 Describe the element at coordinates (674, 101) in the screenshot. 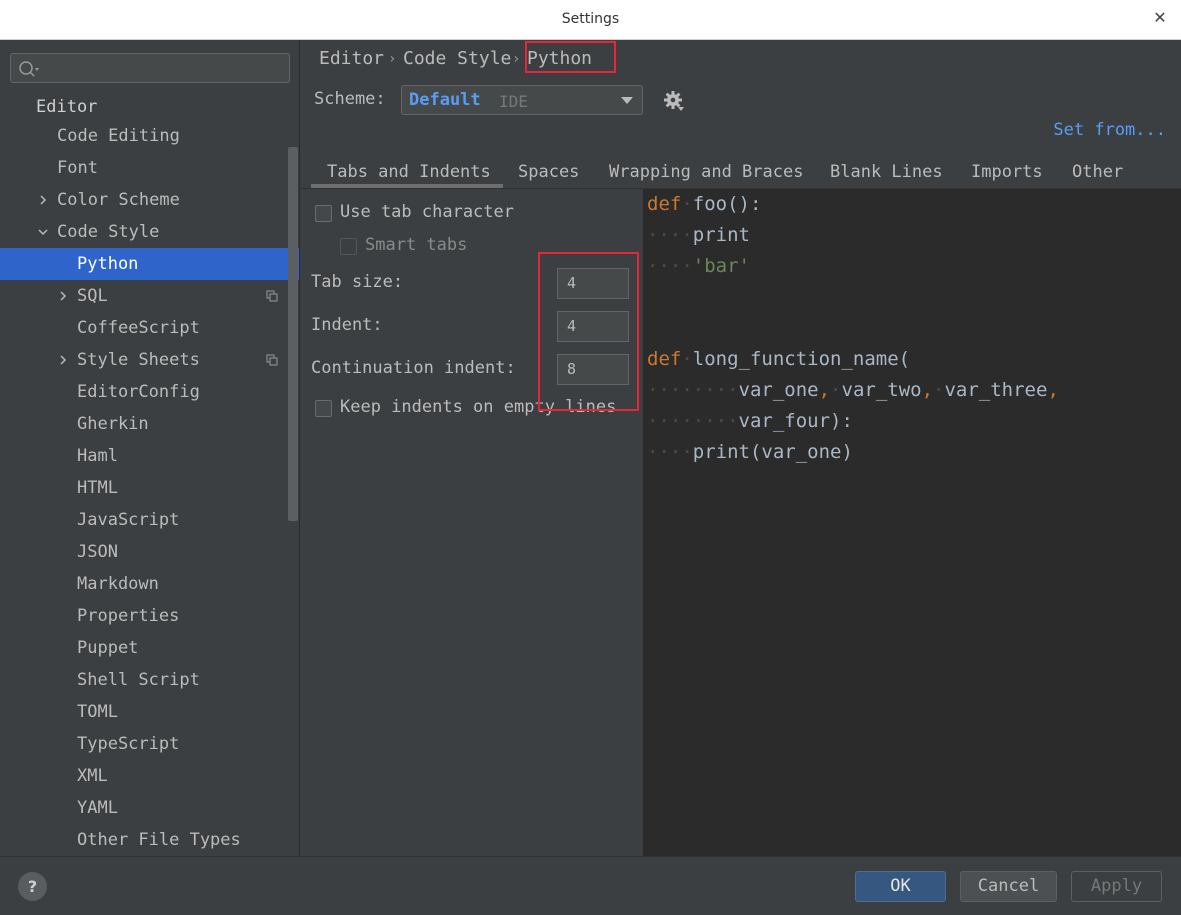

I see `gear-icon` at that location.